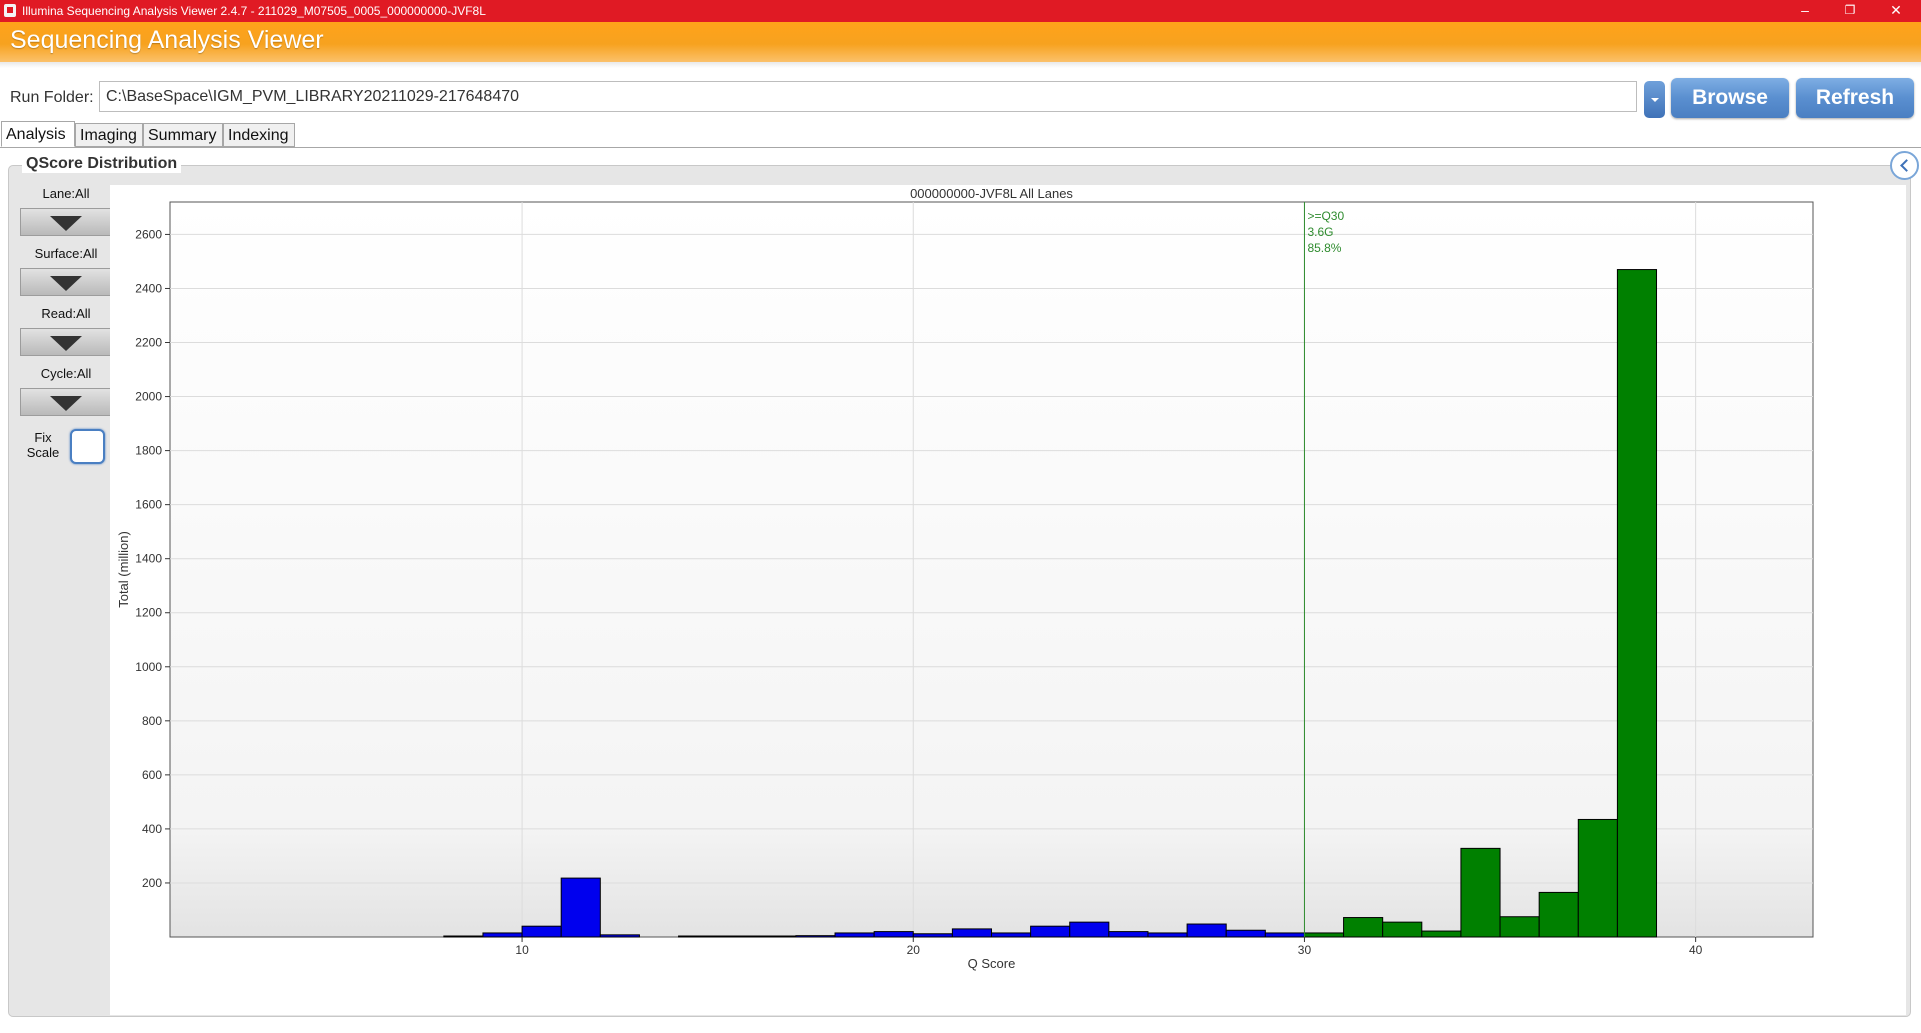 The height and width of the screenshot is (1033, 1921). What do you see at coordinates (1654, 99) in the screenshot?
I see `run-folder-dropdown-button` at bounding box center [1654, 99].